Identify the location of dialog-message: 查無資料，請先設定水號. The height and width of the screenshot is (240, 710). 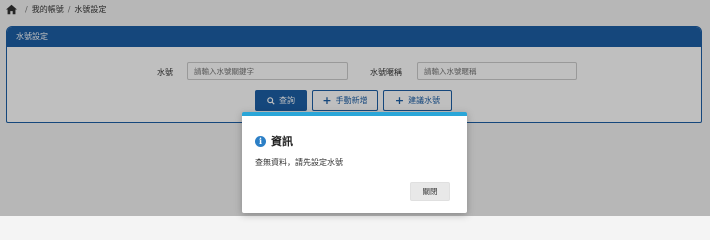
(299, 162).